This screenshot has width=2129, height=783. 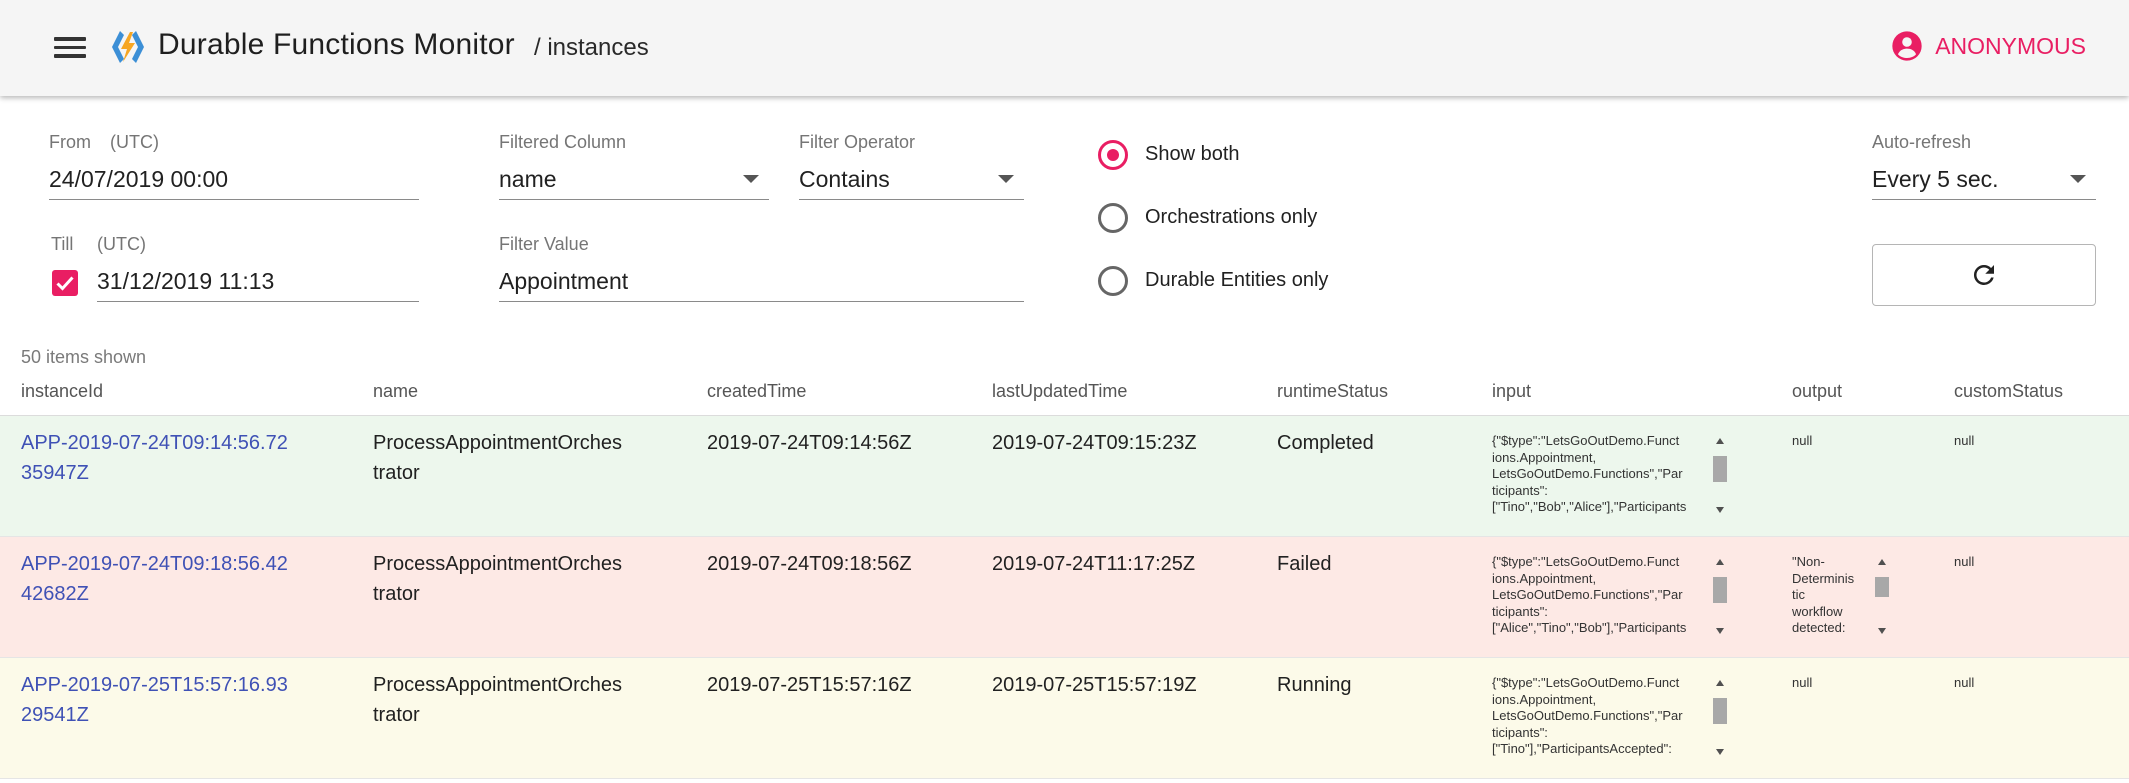 I want to click on input-line: ["Alice","Tino","Bob"],"Participants, so click(x=1589, y=627).